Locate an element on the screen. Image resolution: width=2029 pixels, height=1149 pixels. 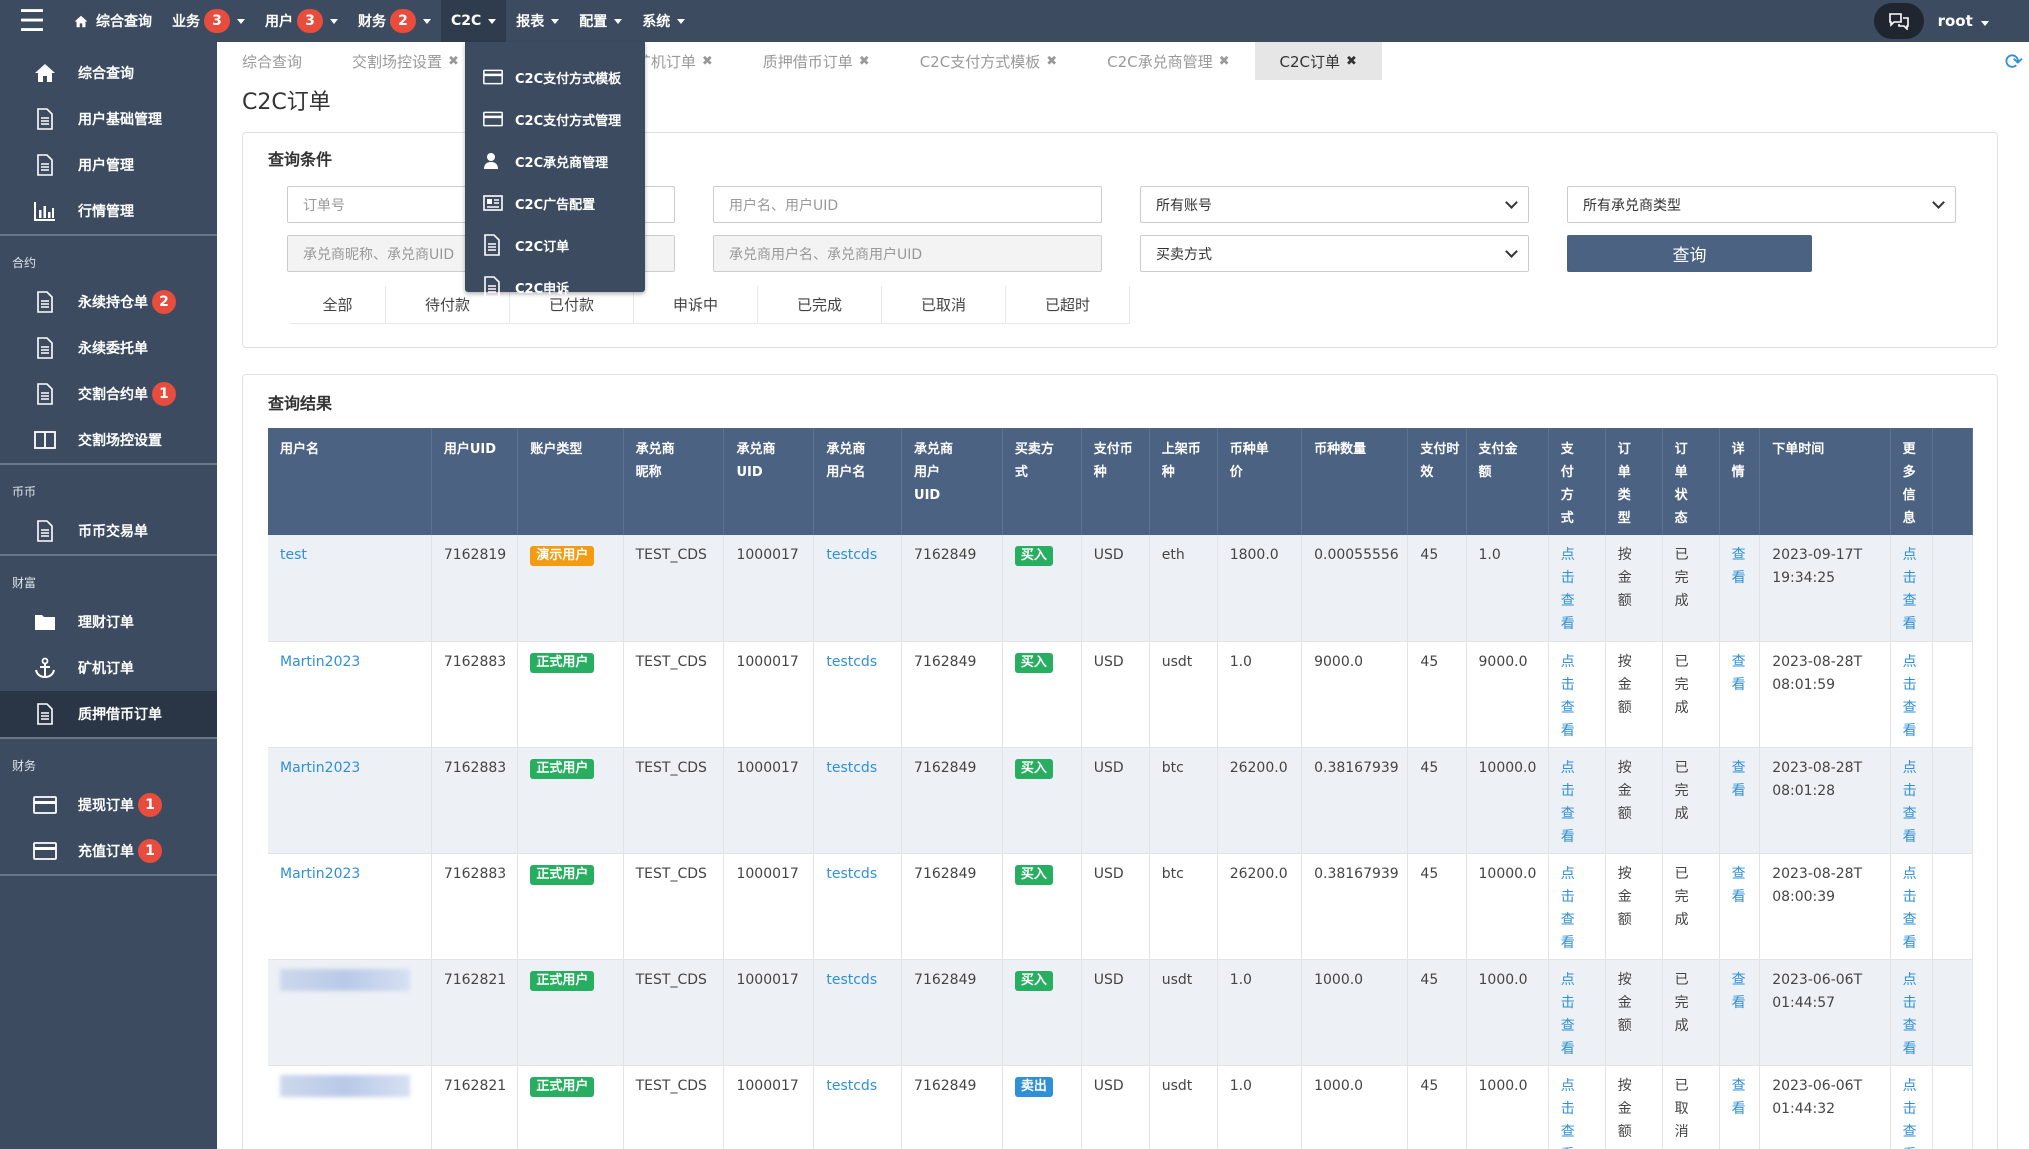
dropdown-item-3: C2C广告配置 is located at coordinates (555, 203).